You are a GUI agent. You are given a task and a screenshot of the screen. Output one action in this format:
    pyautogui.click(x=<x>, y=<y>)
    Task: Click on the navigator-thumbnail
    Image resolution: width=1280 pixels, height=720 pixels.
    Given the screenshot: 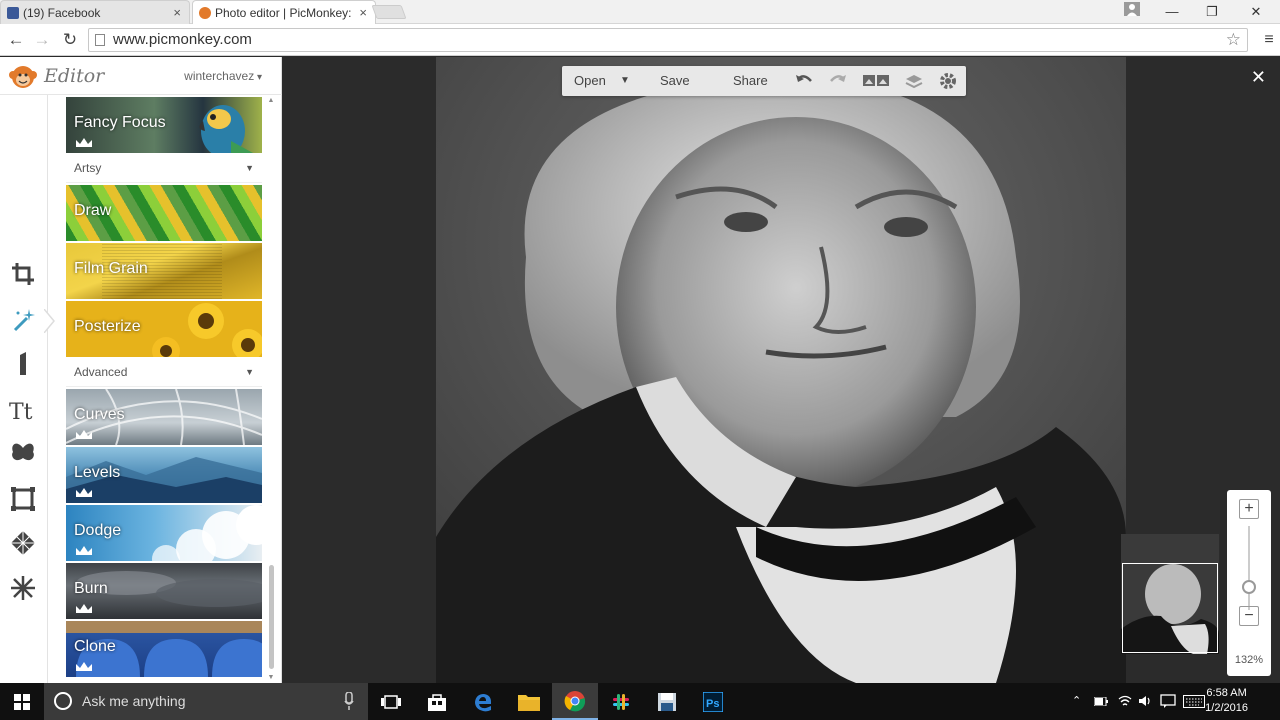 What is the action you would take?
    pyautogui.click(x=1170, y=594)
    